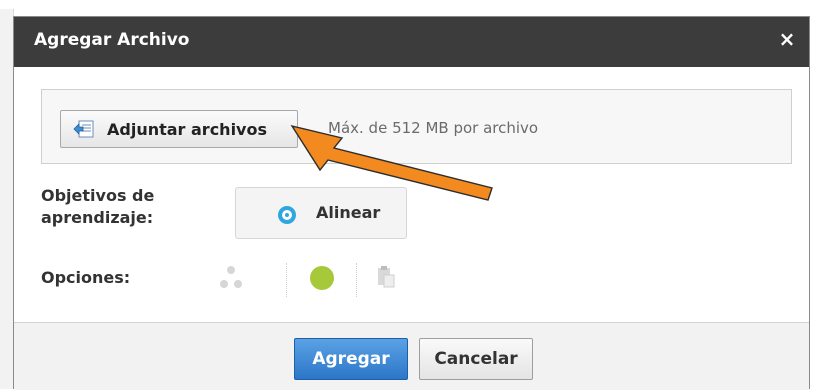  I want to click on options-label: Opciones:, so click(86, 277).